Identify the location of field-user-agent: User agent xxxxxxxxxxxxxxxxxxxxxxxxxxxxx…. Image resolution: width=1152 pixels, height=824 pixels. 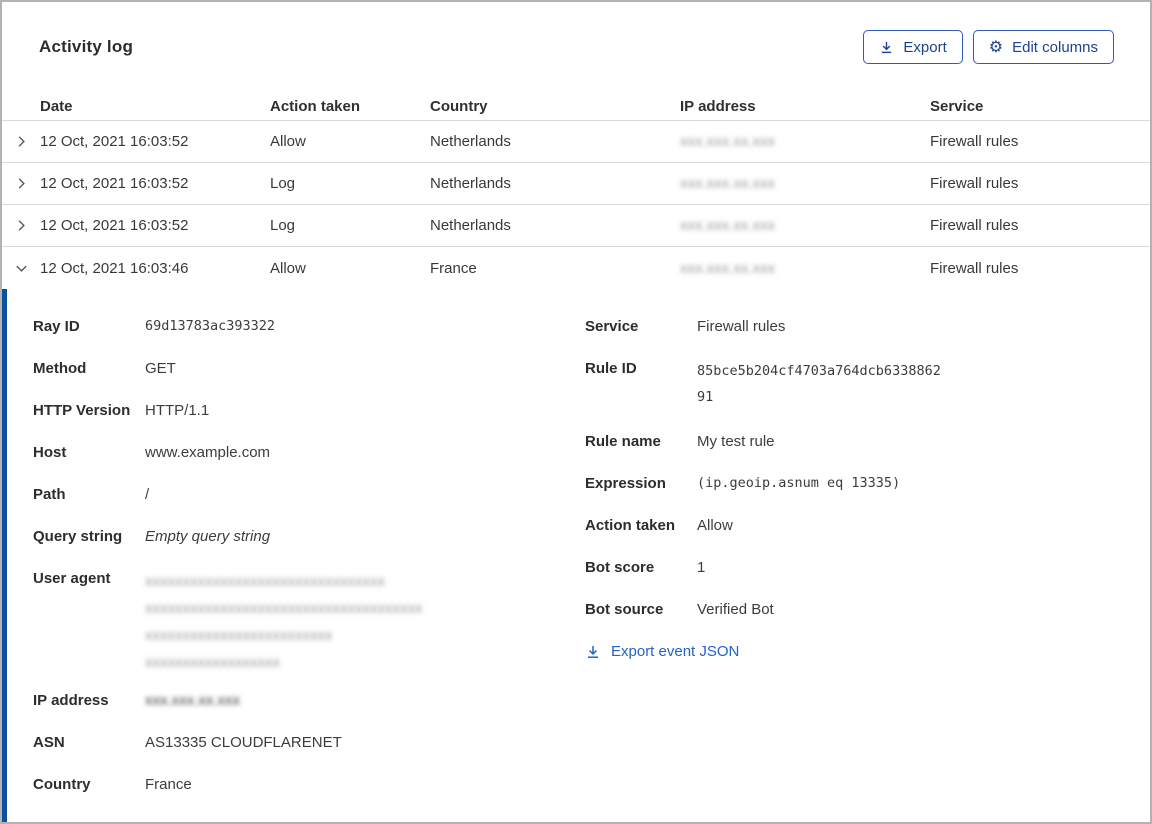
(309, 622).